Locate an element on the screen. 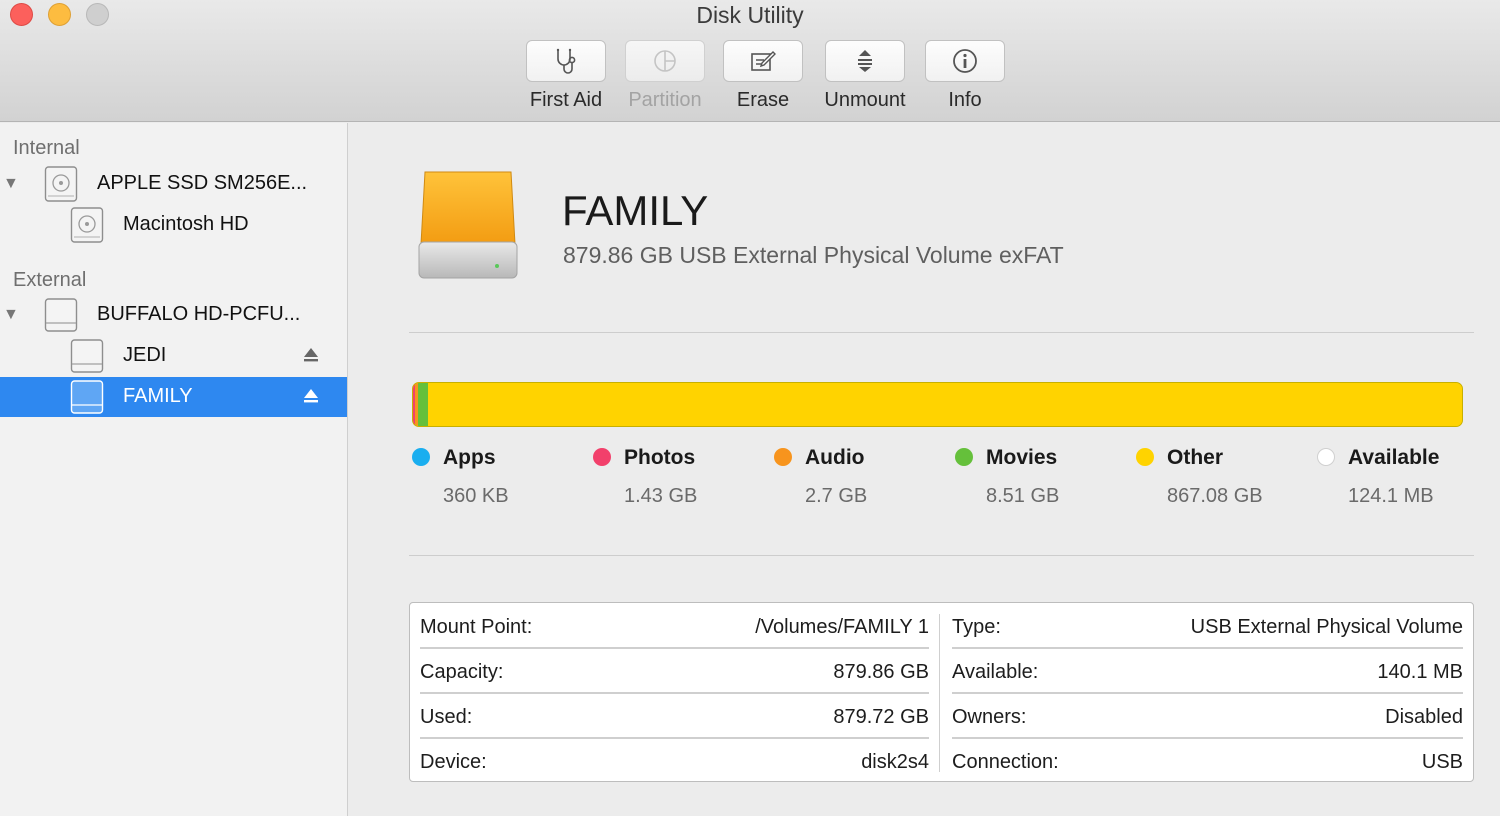  info-key: Capacity: is located at coordinates (462, 672).